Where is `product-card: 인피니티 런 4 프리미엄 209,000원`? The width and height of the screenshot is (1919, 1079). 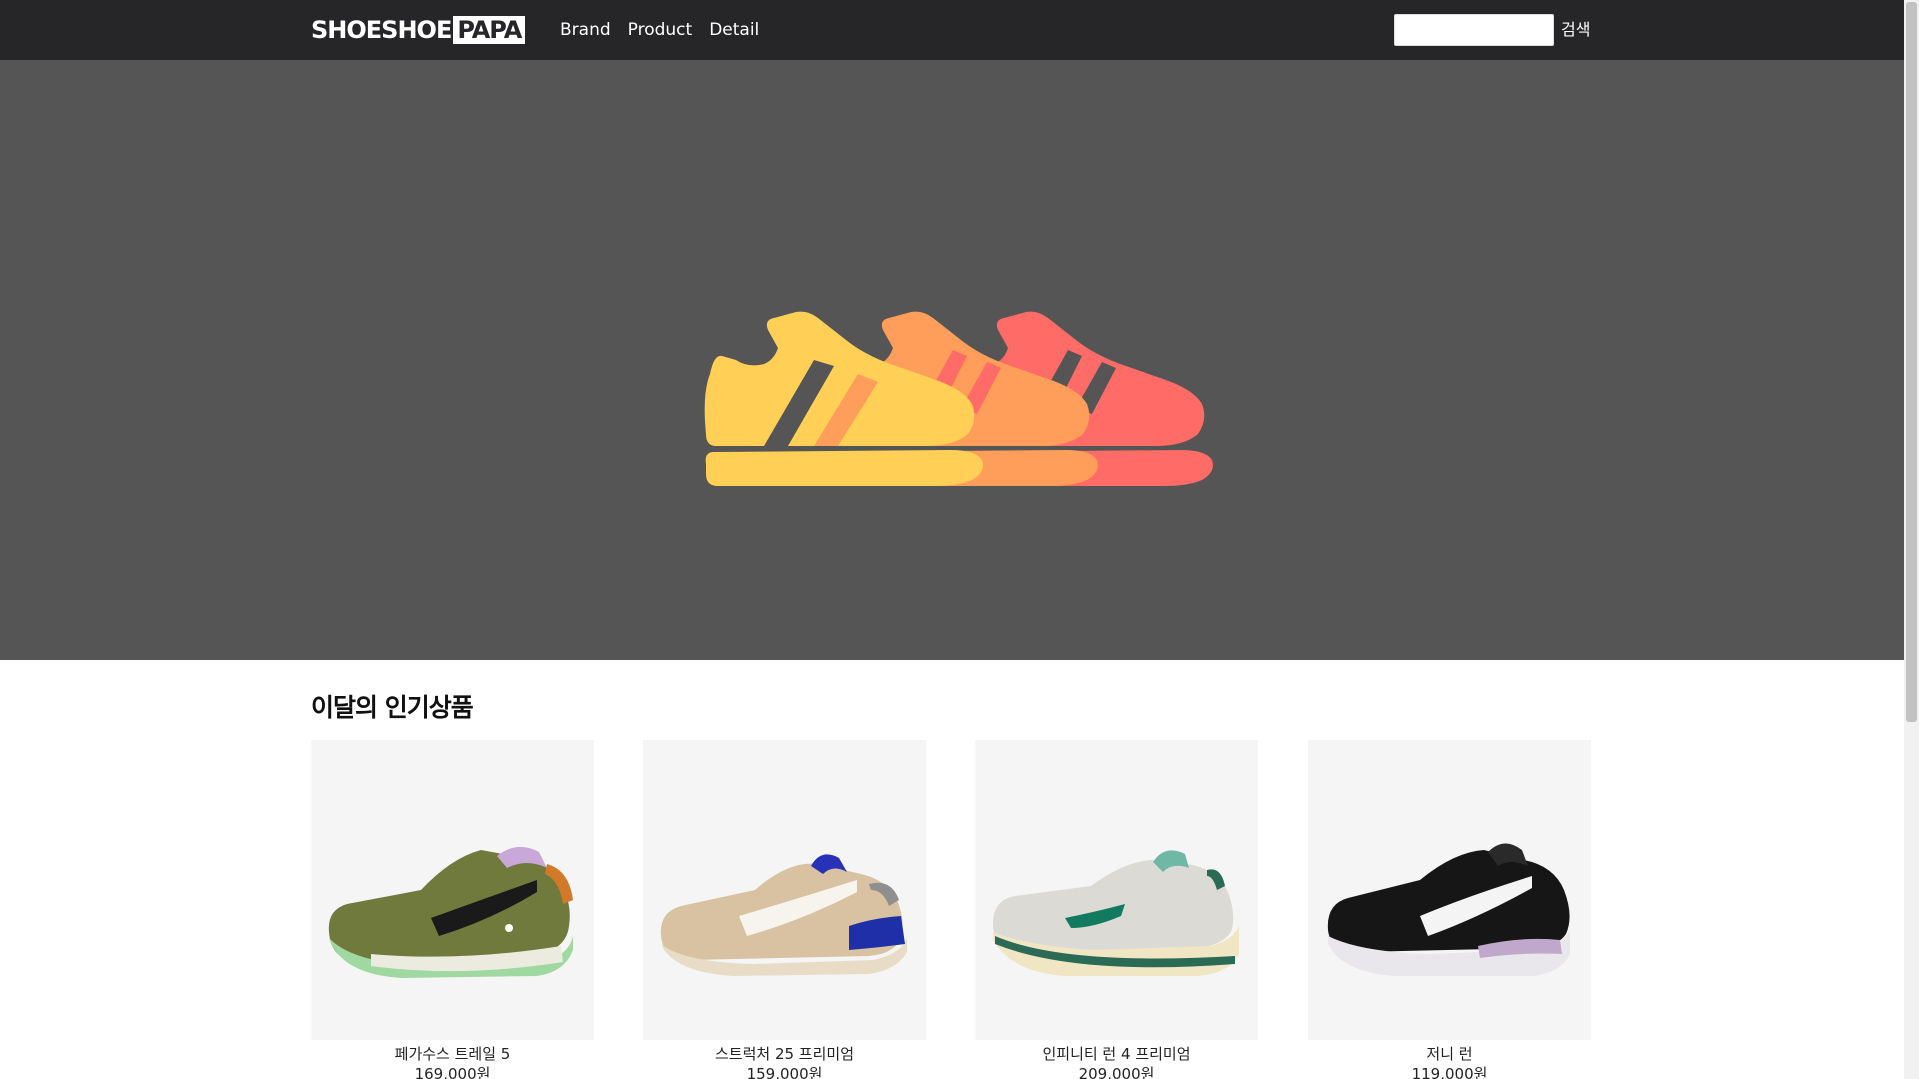 product-card: 인피니티 런 4 프리미엄 209,000원 is located at coordinates (1116, 909).